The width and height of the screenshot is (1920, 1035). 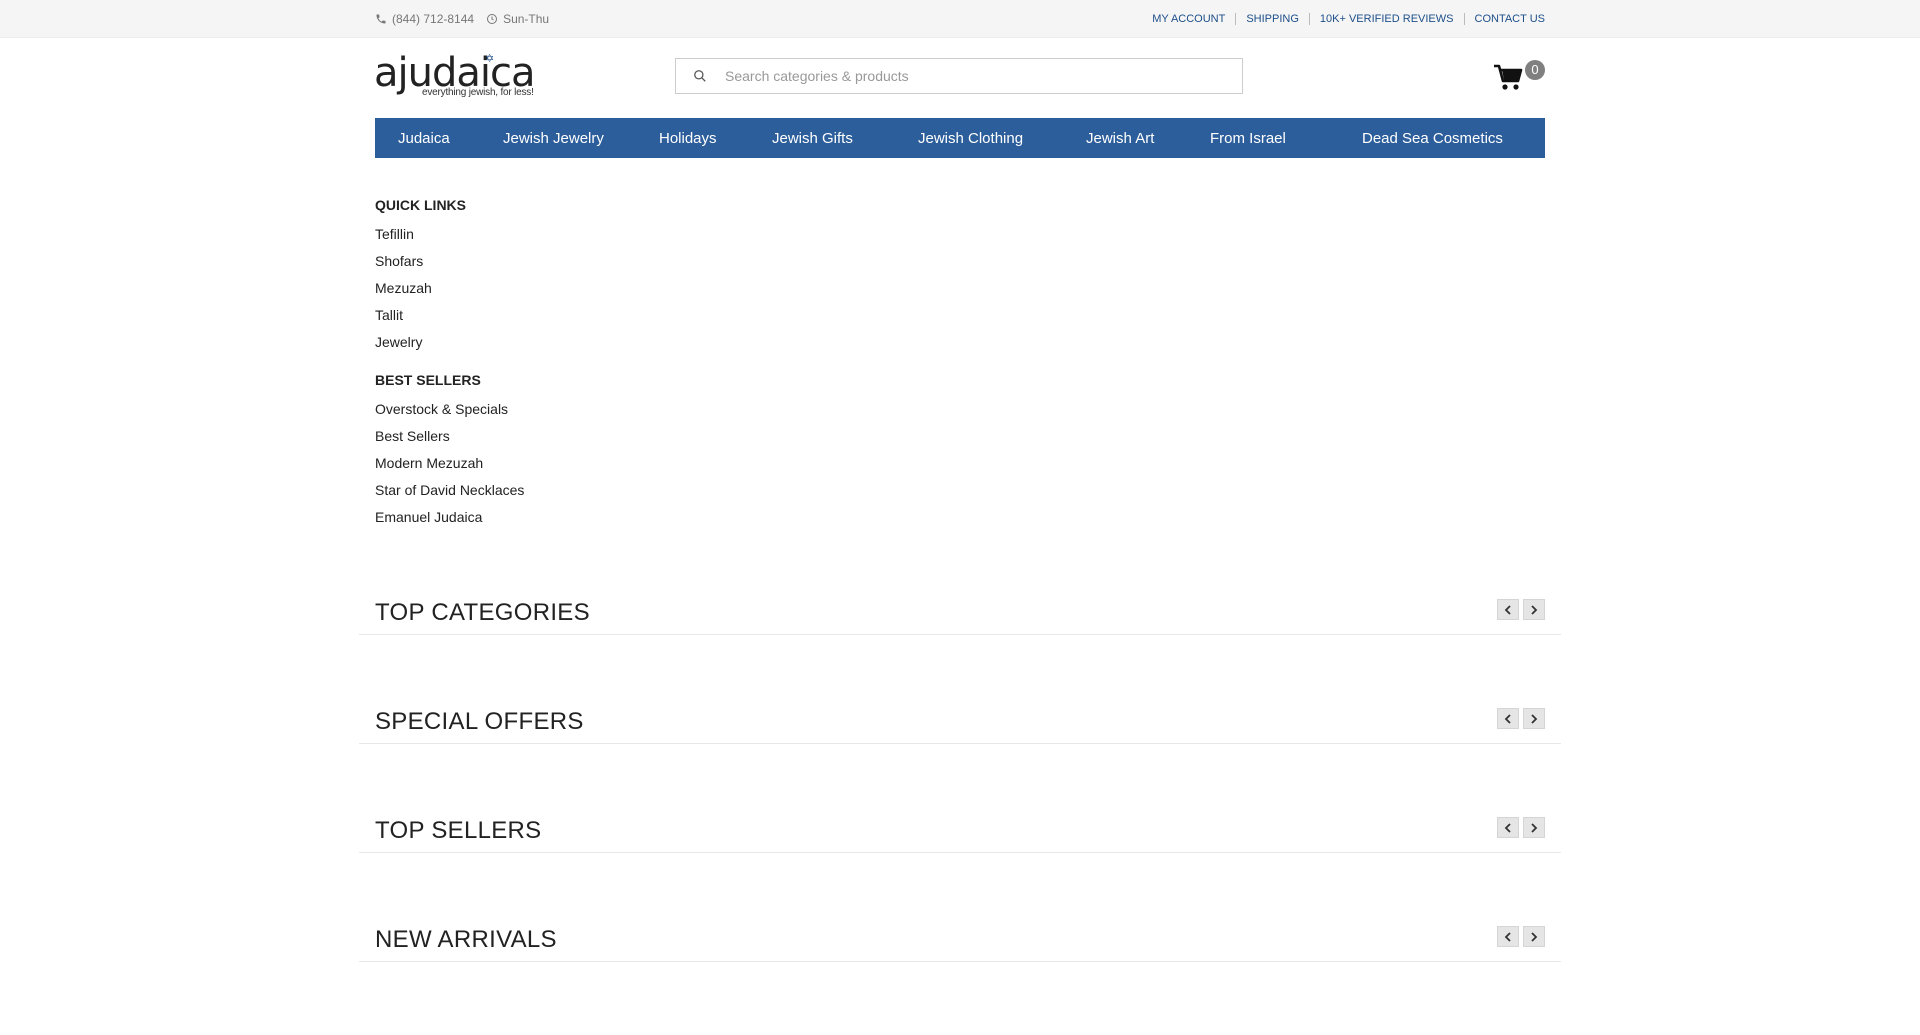 What do you see at coordinates (960, 517) in the screenshot?
I see `best-seller-link-emanuel-judaica: Emanuel Judaica` at bounding box center [960, 517].